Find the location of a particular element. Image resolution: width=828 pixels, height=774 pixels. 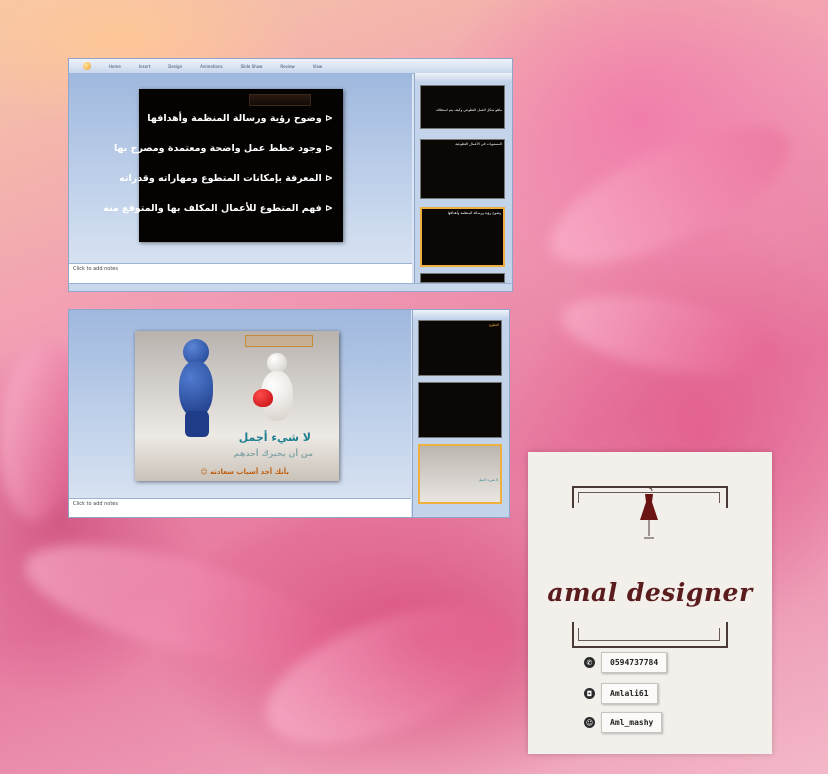

slide-bullet: ⊲ وجود خطط عمل واضحة ومعتمدة ومصرح بها is located at coordinates (223, 148).